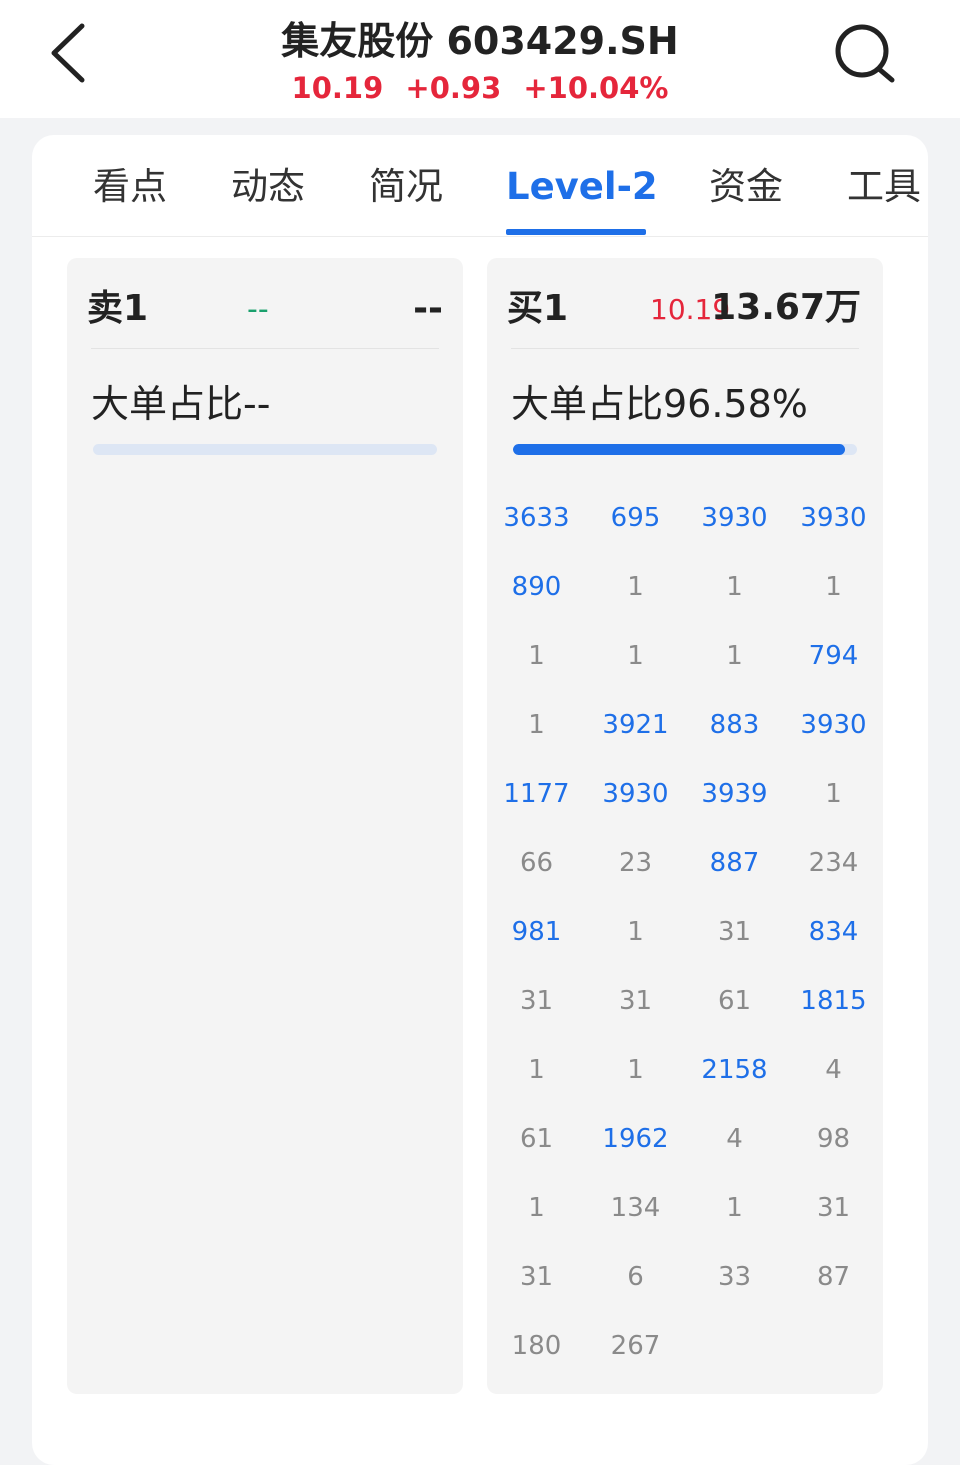  I want to click on stock-title-block: 集友股份 603429.SH 10.19 +0.93 +10.04%, so click(480, 60).